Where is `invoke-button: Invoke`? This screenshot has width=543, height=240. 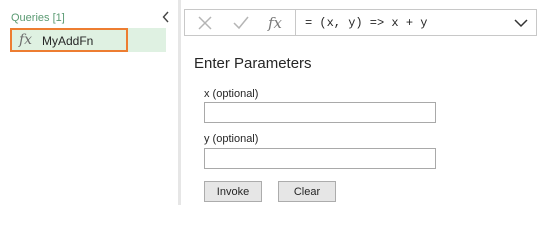
invoke-button: Invoke is located at coordinates (233, 191).